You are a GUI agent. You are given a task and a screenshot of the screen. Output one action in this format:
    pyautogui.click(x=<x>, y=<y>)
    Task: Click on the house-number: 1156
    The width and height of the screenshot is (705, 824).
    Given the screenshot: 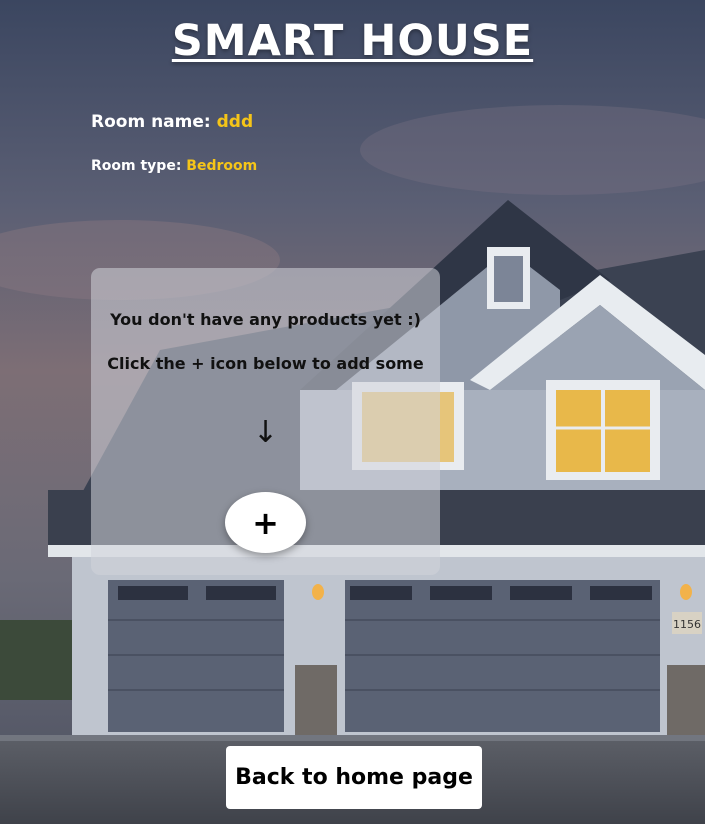 What is the action you would take?
    pyautogui.click(x=687, y=624)
    